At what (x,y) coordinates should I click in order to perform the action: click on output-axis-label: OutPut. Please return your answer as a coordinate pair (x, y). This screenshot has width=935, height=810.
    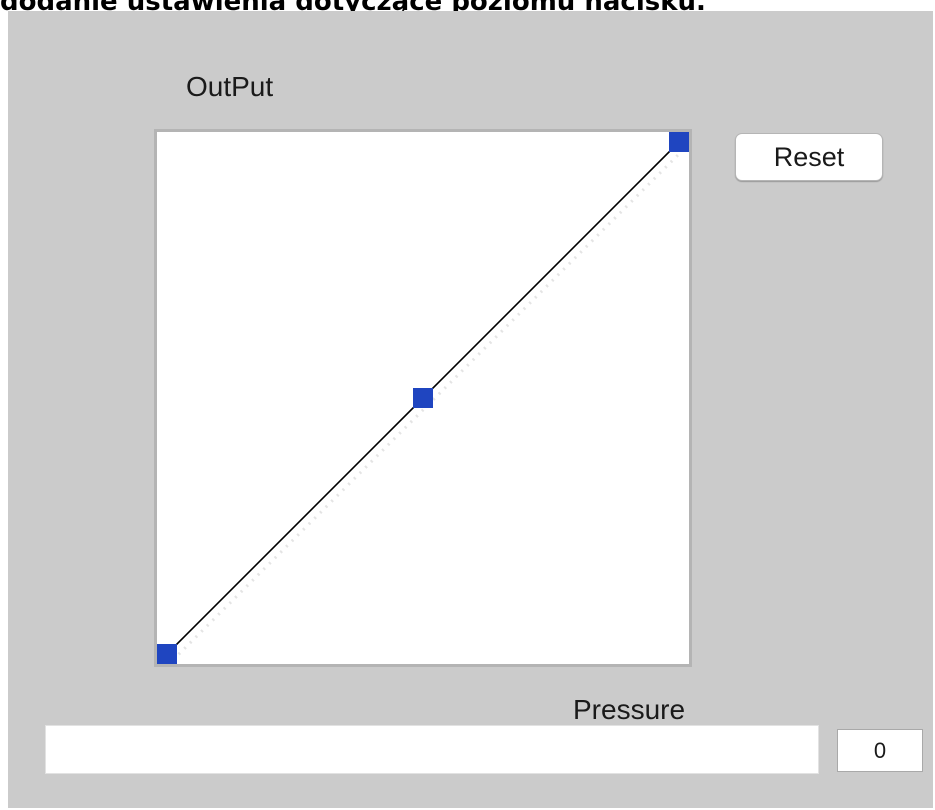
    Looking at the image, I should click on (230, 86).